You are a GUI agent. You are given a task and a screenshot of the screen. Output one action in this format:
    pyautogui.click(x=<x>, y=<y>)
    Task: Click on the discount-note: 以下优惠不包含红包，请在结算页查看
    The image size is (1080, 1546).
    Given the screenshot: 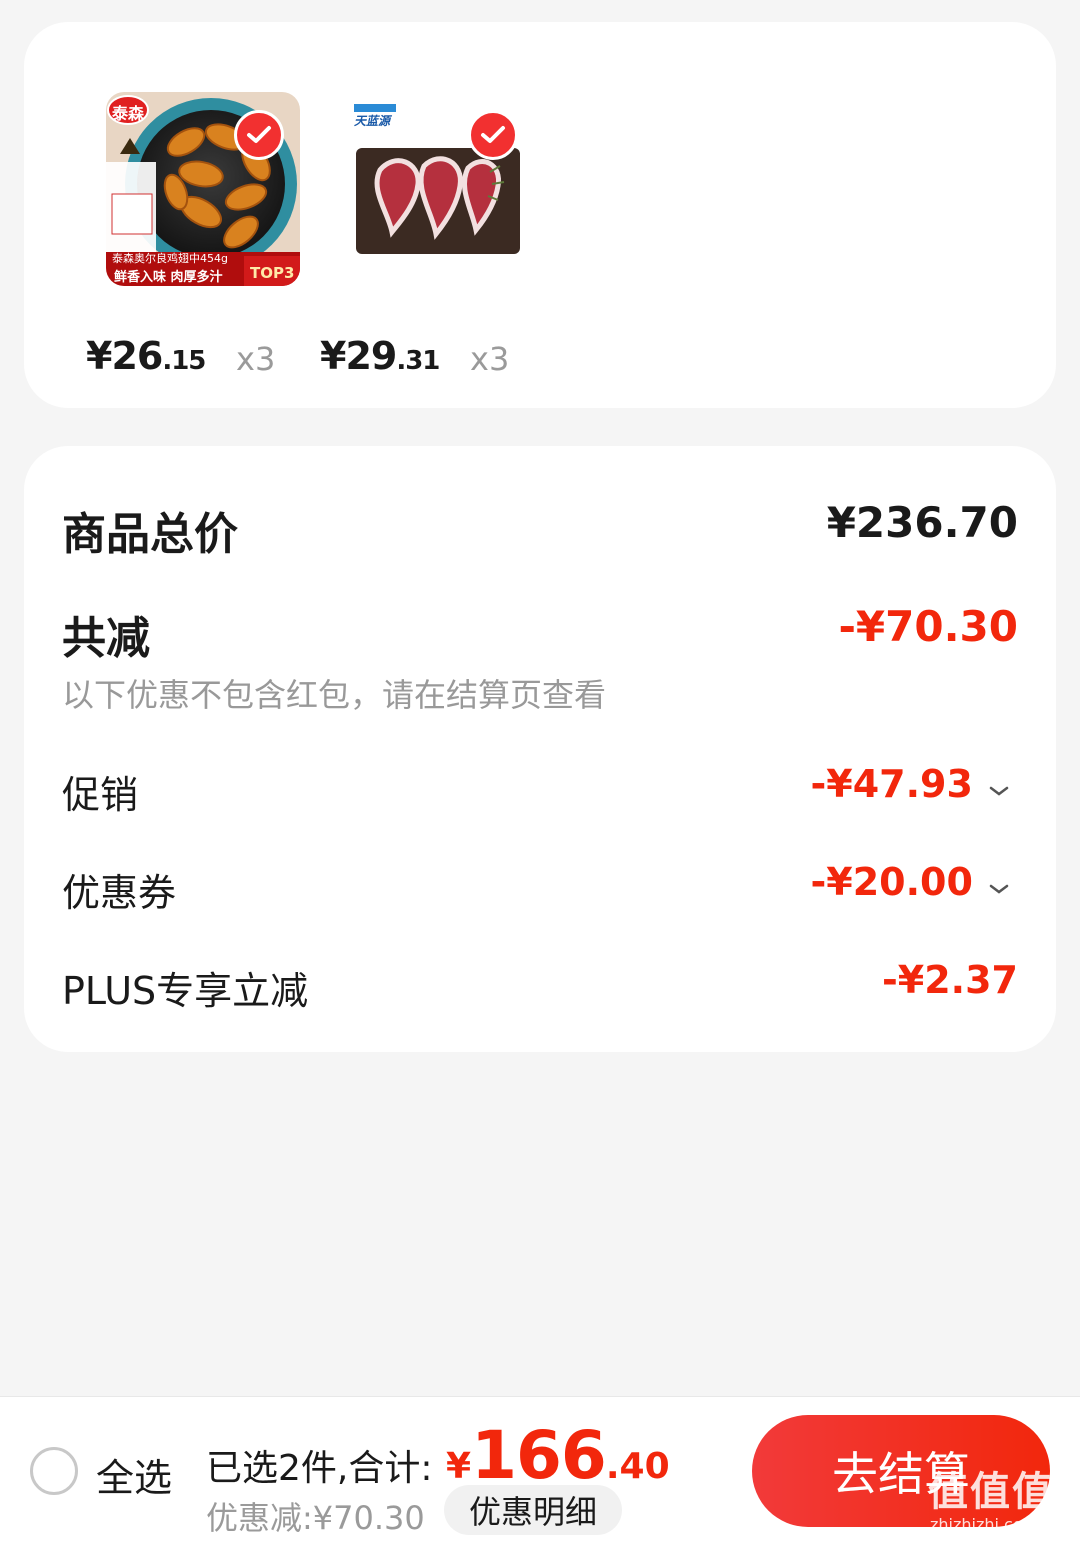 What is the action you would take?
    pyautogui.click(x=334, y=695)
    